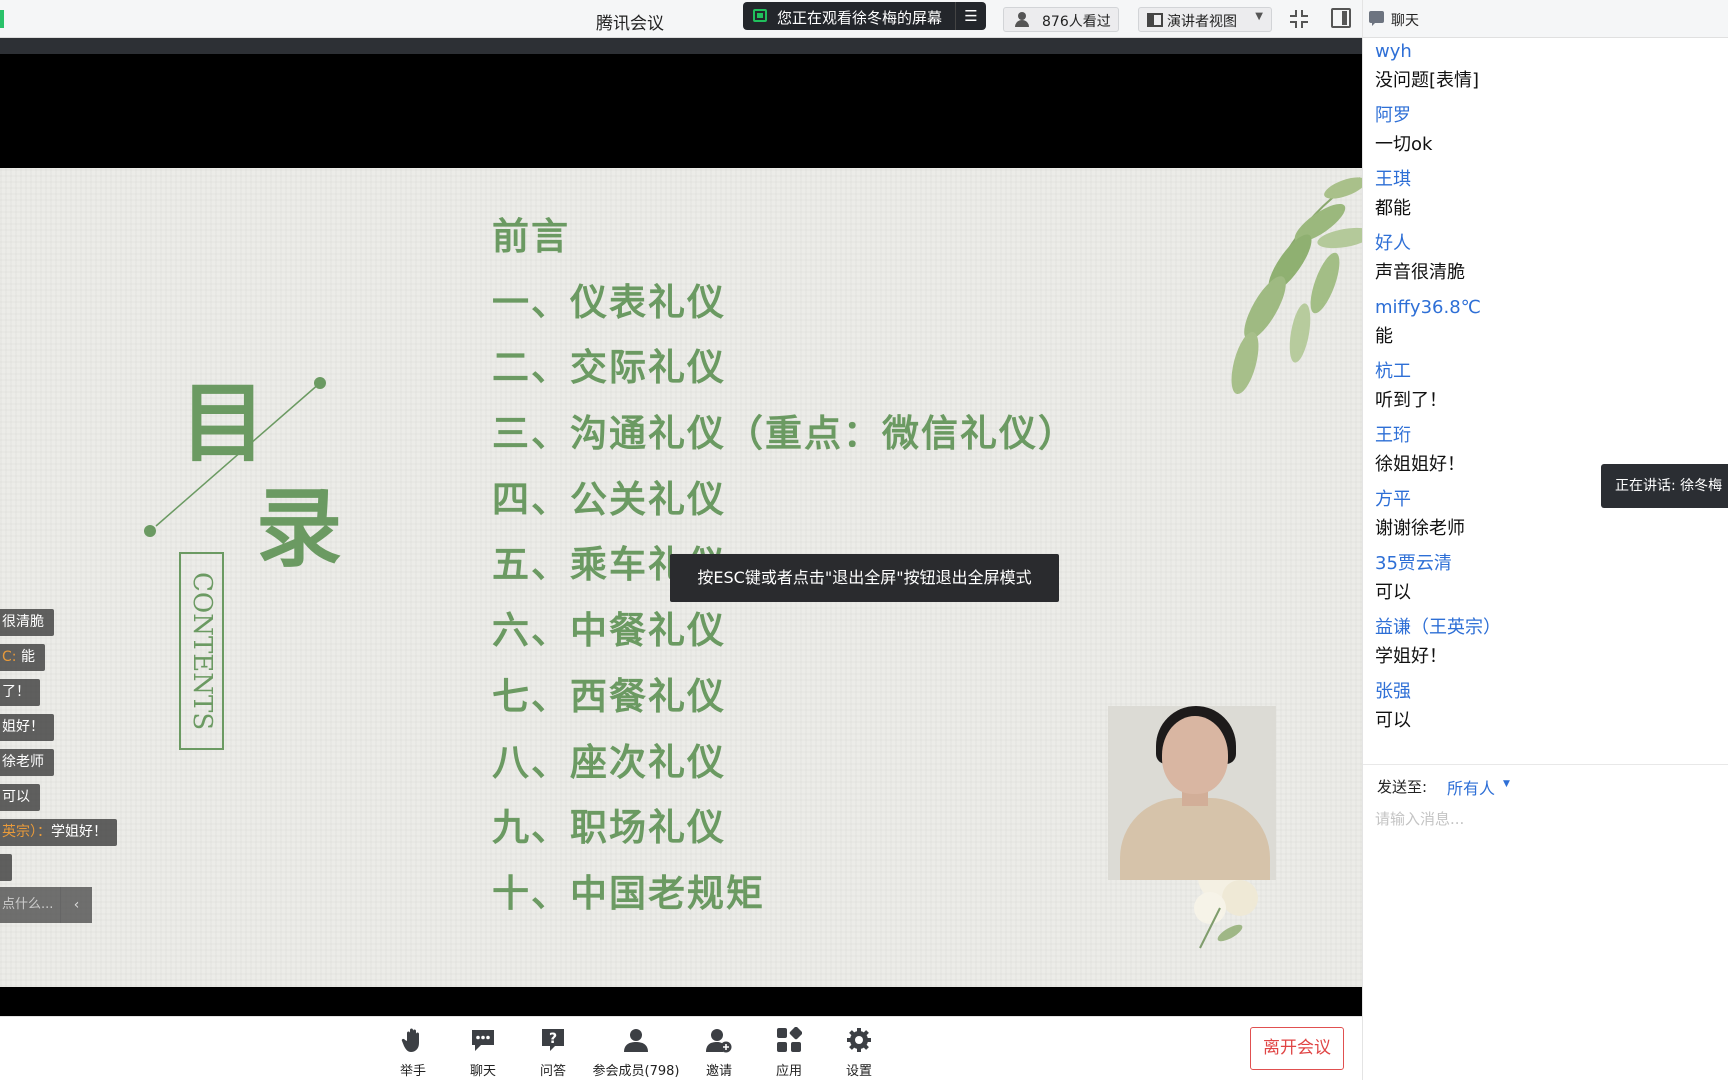 The height and width of the screenshot is (1081, 1728). I want to click on danmaku-message, so click(6, 867).